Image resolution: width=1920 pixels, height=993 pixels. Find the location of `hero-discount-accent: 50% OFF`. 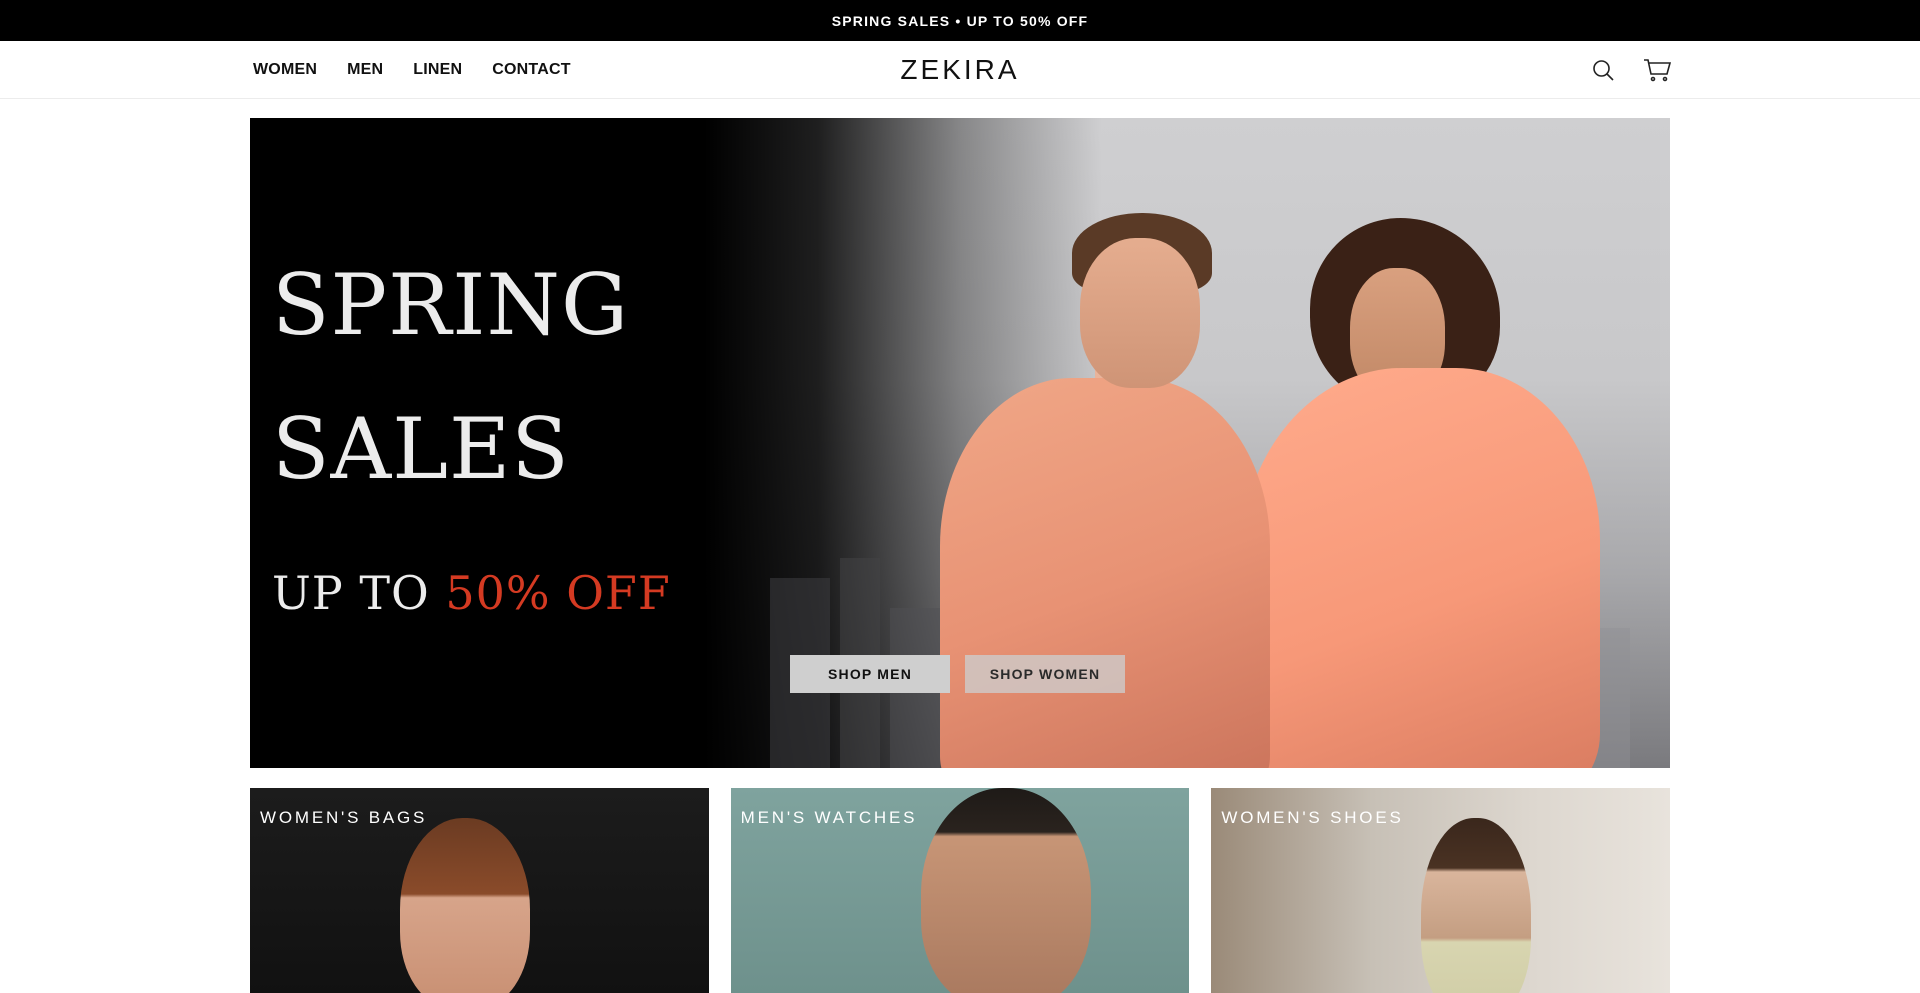

hero-discount-accent: 50% OFF is located at coordinates (558, 593).